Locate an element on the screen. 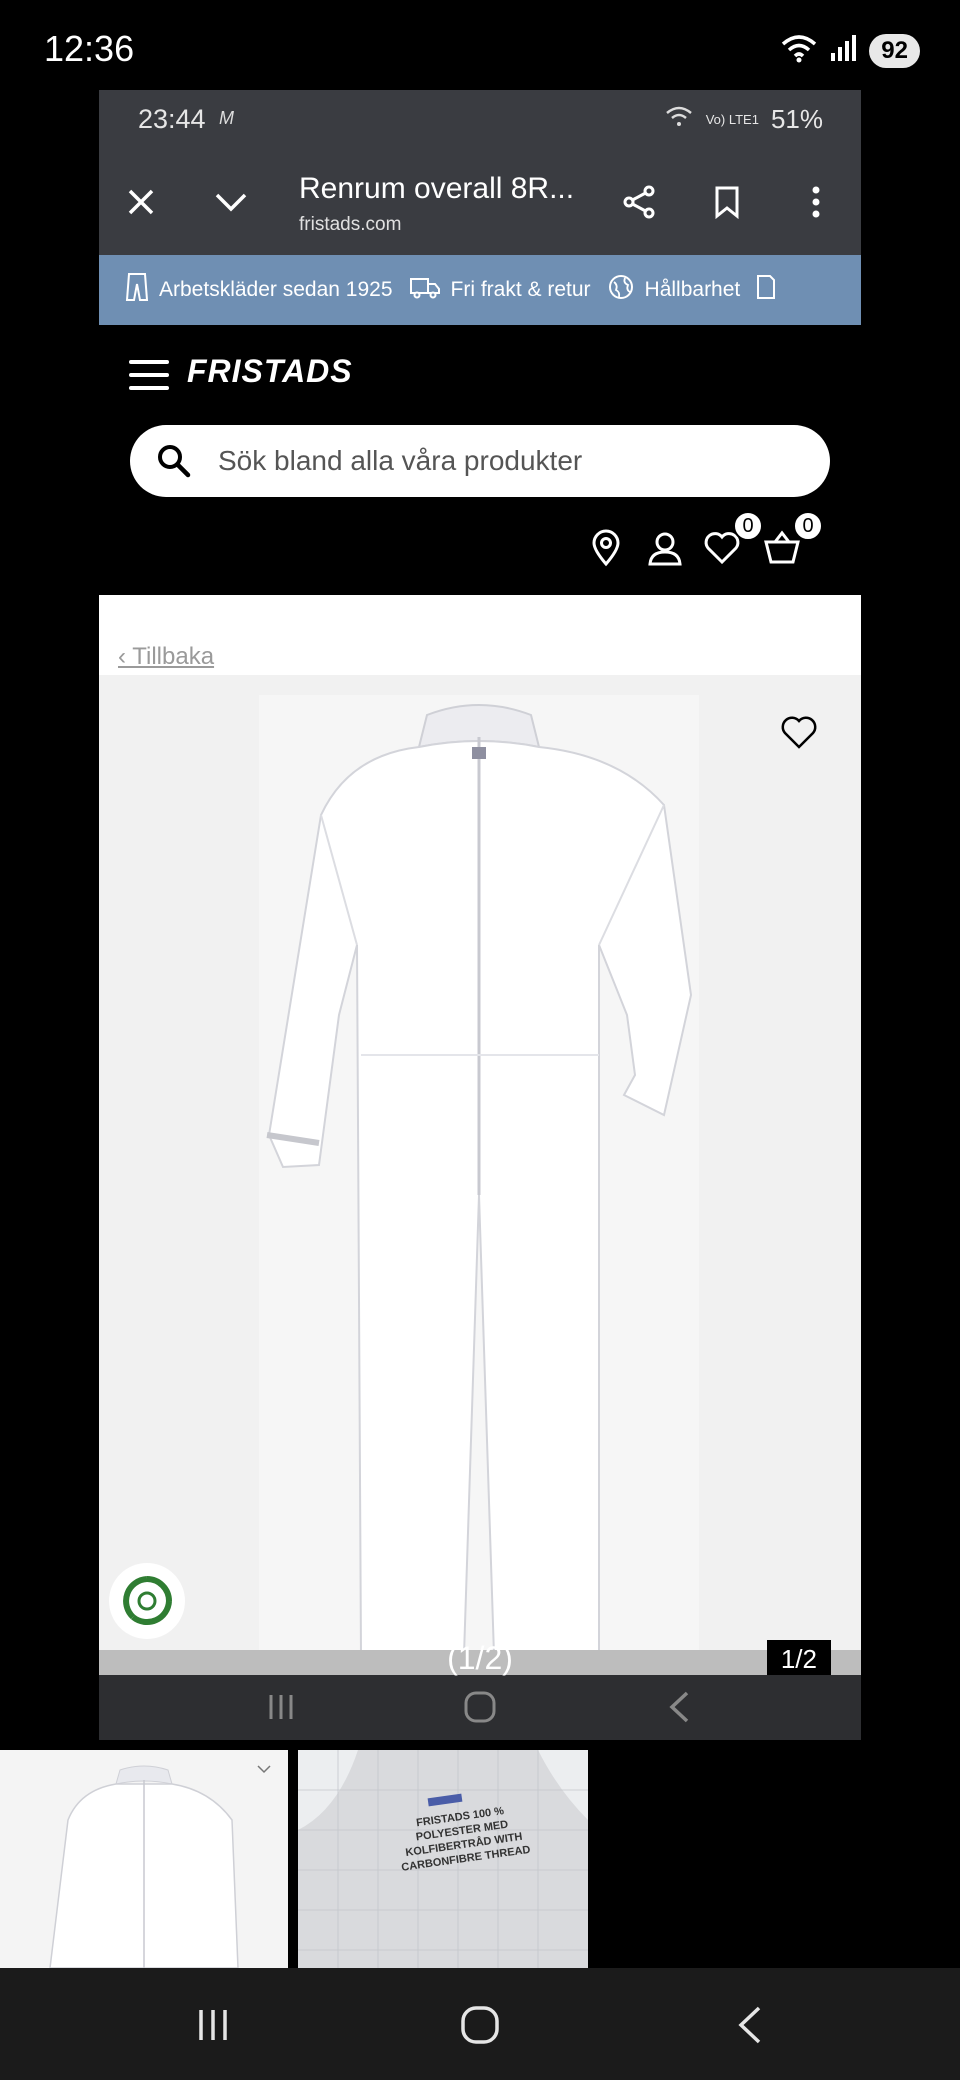 This screenshot has width=960, height=2080. page-url: fristads.com is located at coordinates (350, 224).